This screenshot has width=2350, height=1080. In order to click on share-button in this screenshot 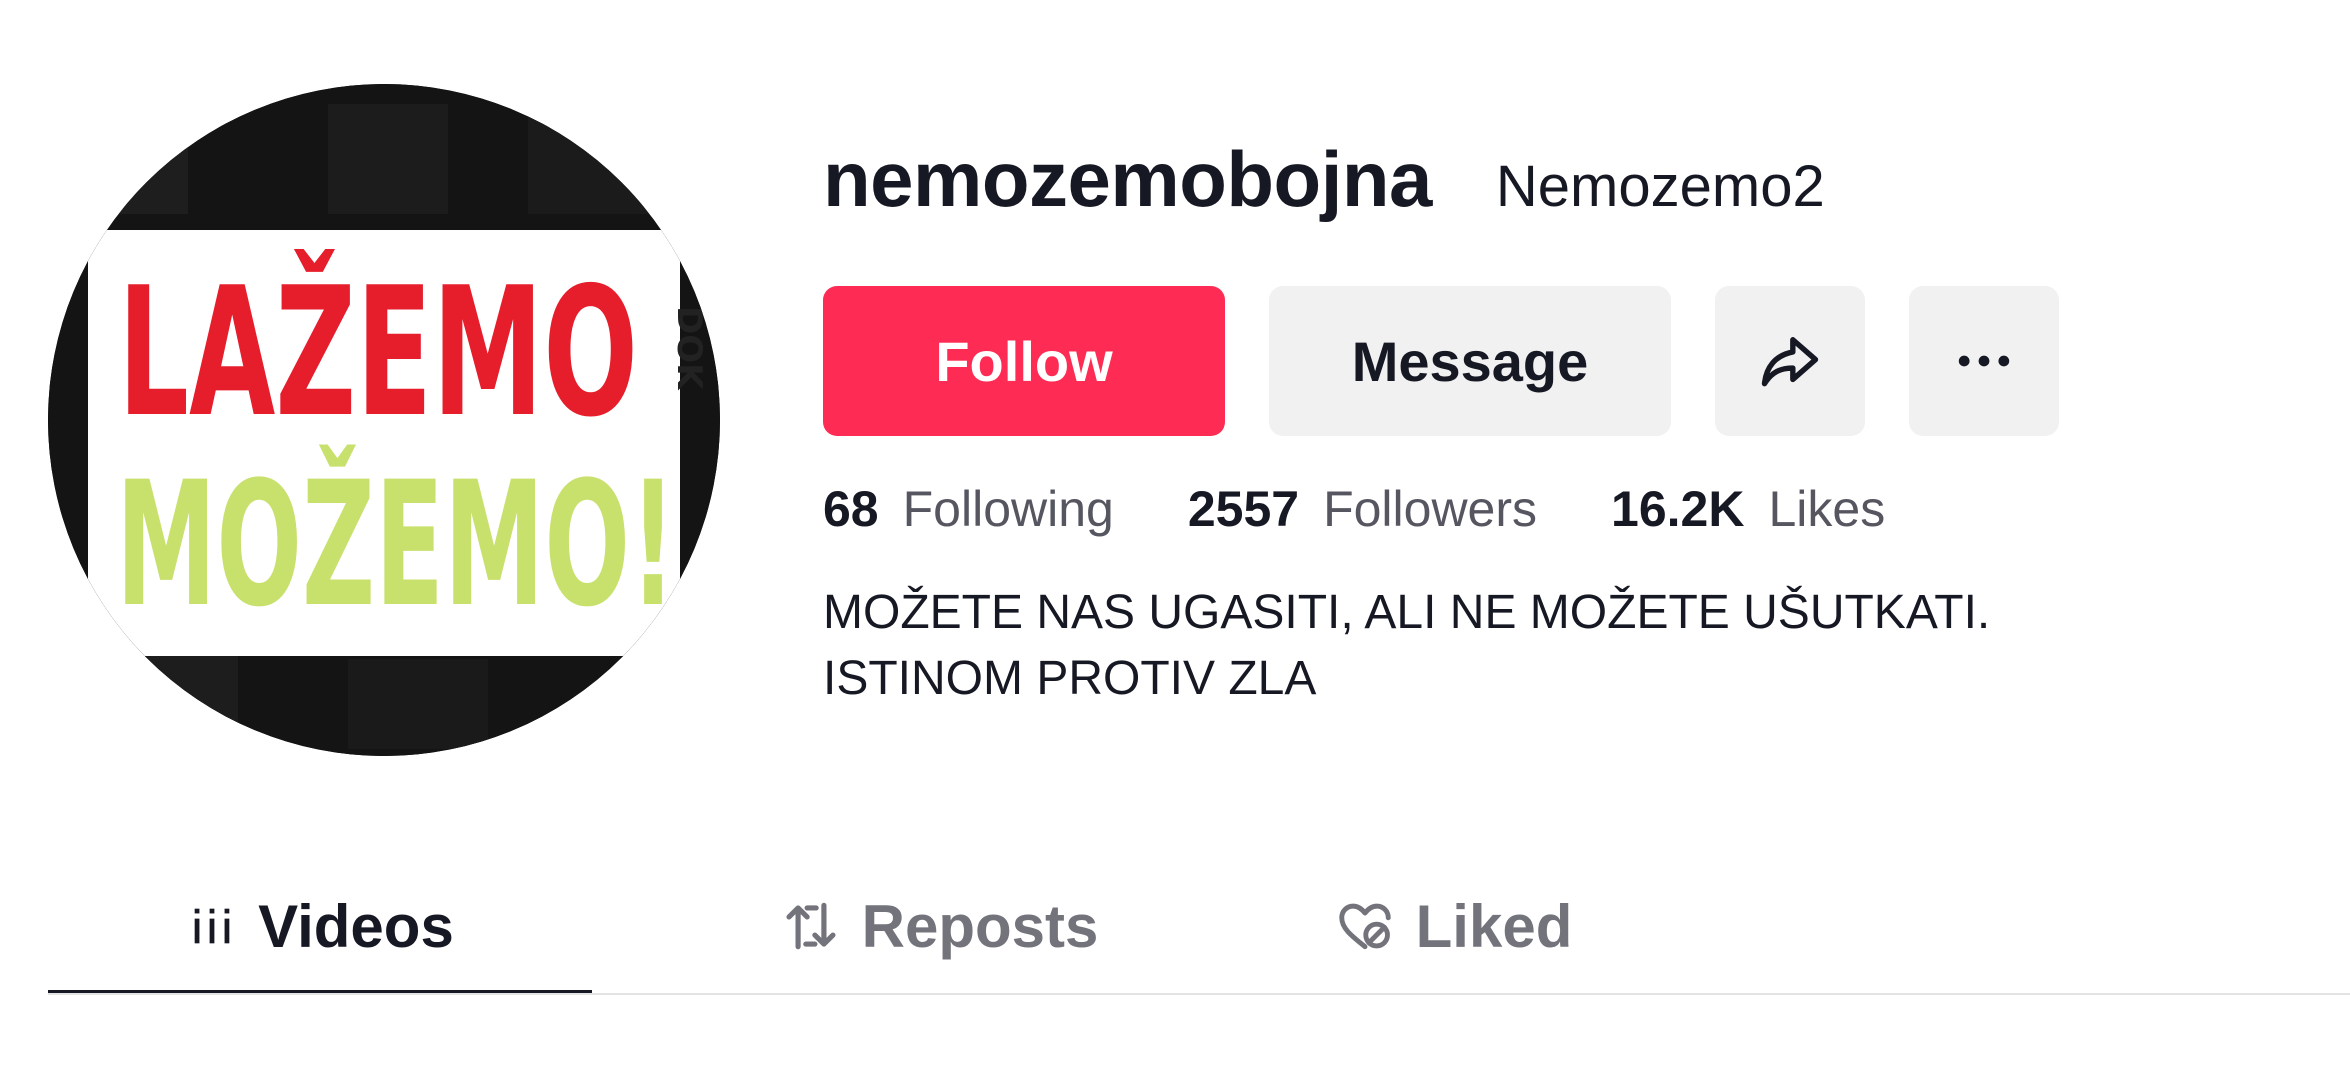, I will do `click(1790, 361)`.